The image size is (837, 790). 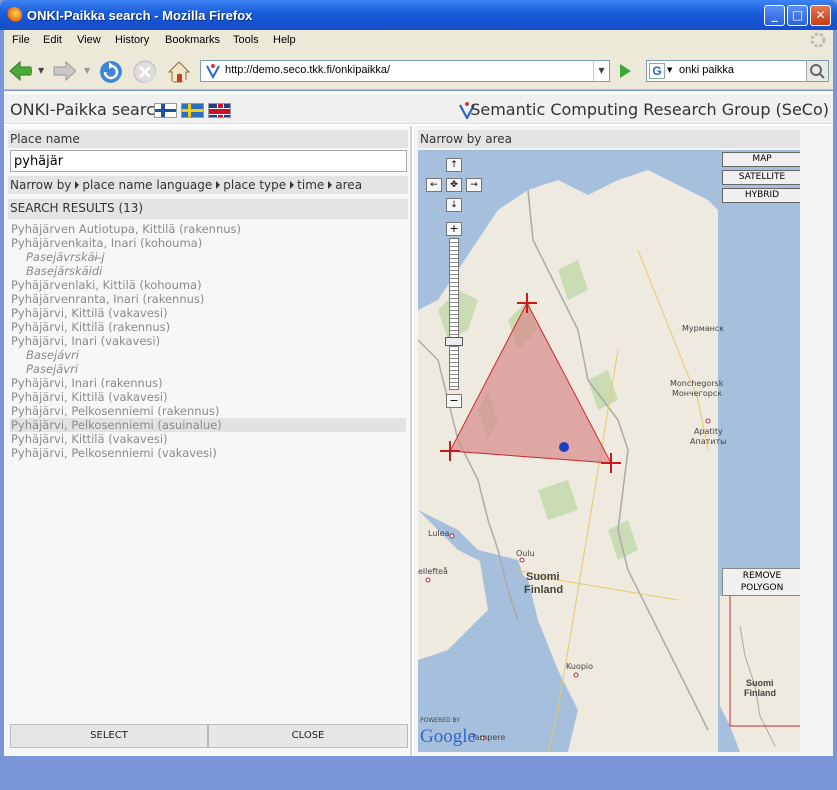 I want to click on svg-text: Google, so click(x=448, y=736).